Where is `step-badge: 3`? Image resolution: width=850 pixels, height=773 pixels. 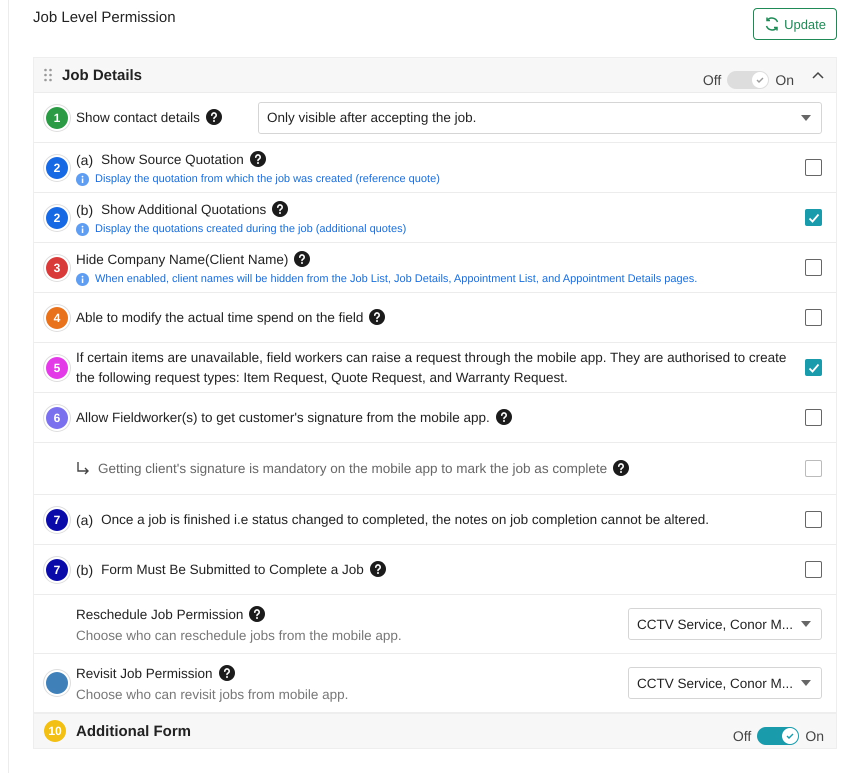 step-badge: 3 is located at coordinates (57, 267).